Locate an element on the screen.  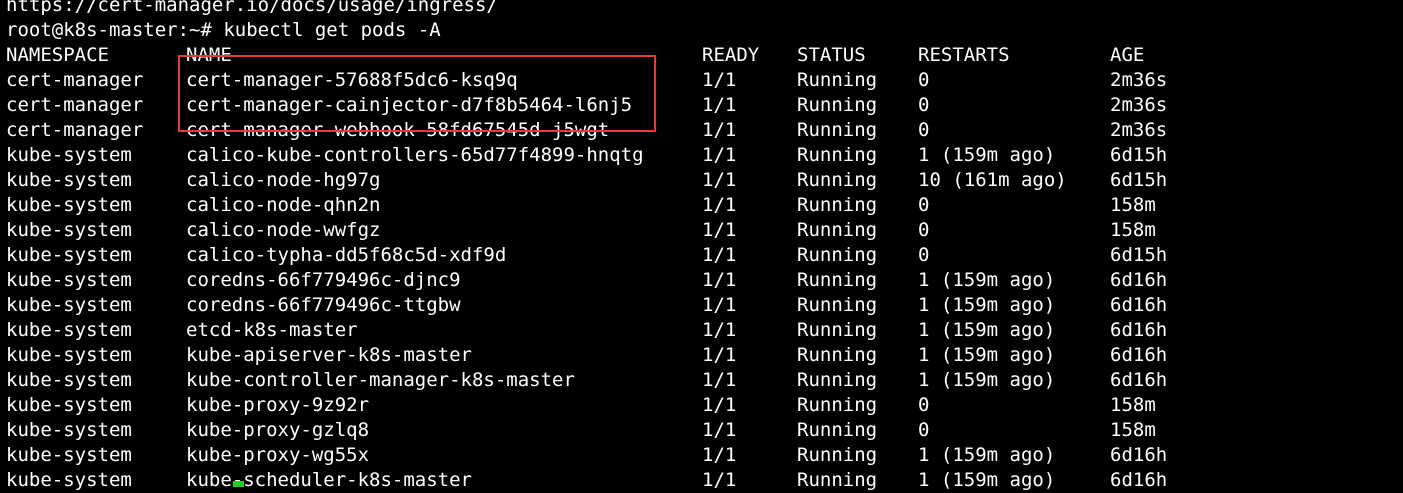
column-header-namespace: NAMESPACE is located at coordinates (57, 55).